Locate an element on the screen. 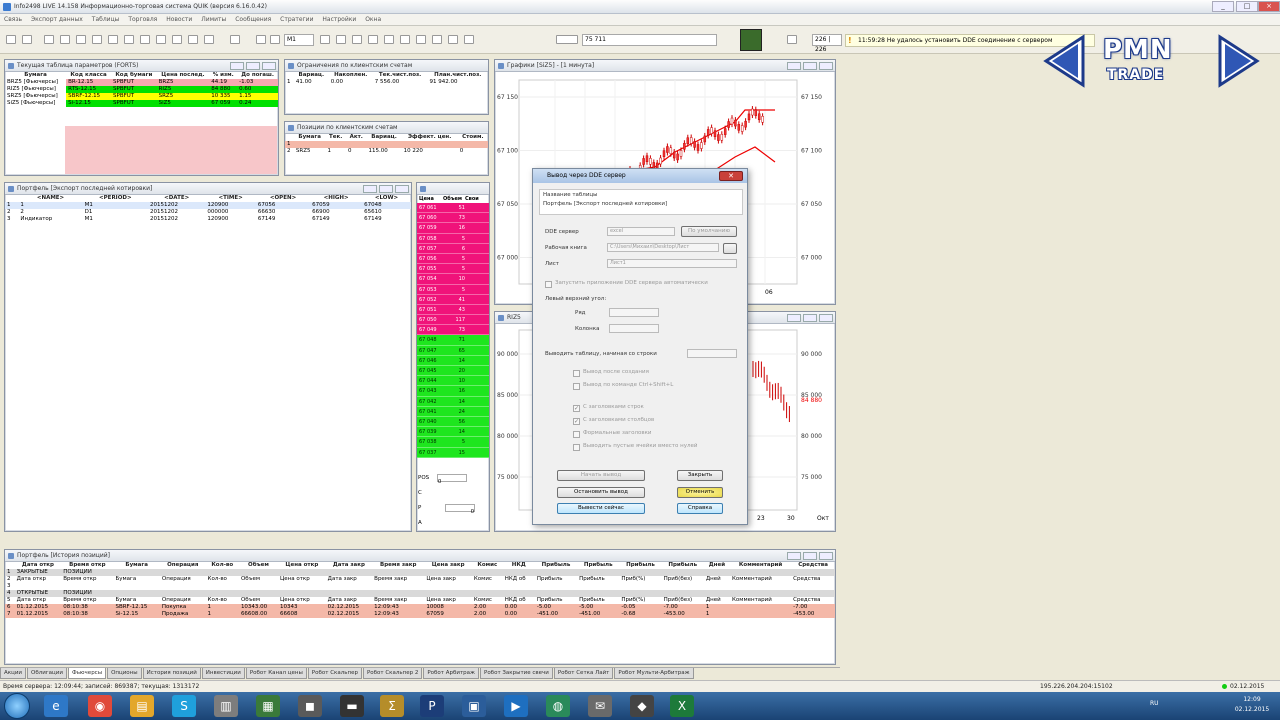 This screenshot has width=1280, height=720. col-header: Кол-во is located at coordinates (222, 565).